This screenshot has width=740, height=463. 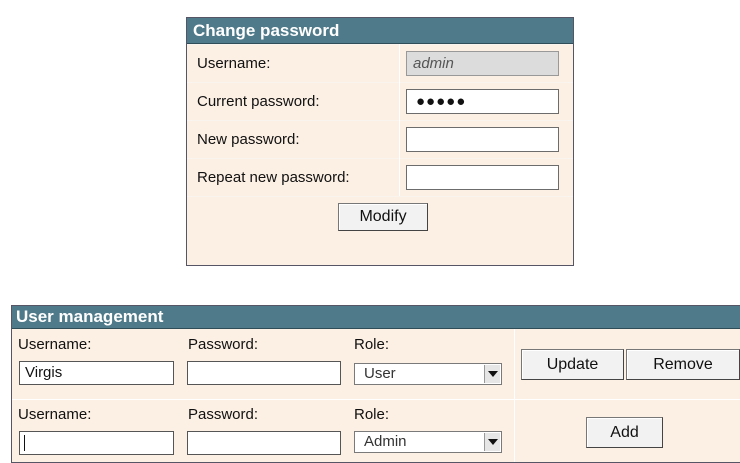 What do you see at coordinates (223, 414) in the screenshot?
I see `row2-password-label: Password:` at bounding box center [223, 414].